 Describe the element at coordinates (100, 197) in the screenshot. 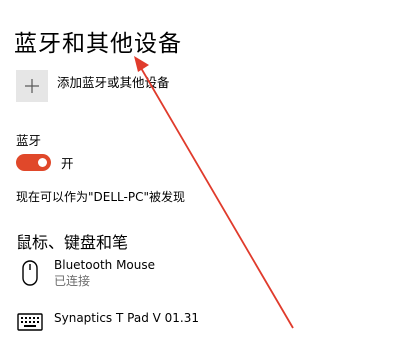

I see `discoverable-text: 现在可以作为"DELL-PC"被发现` at that location.